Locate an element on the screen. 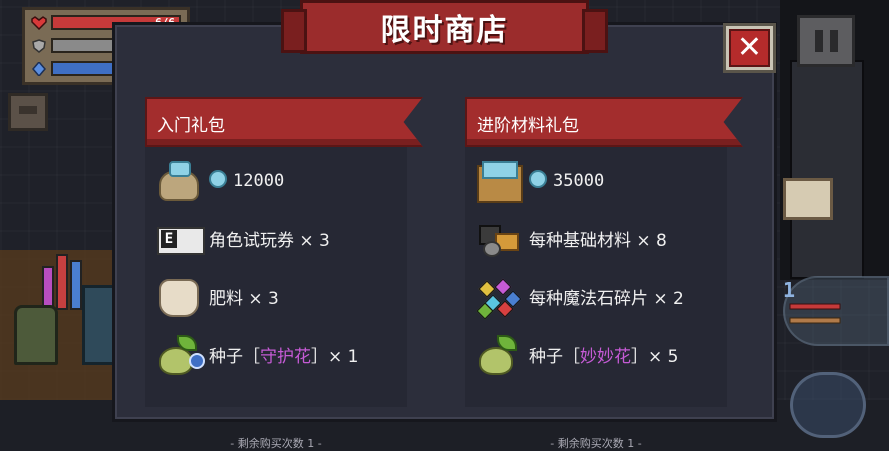  treasure-chest is located at coordinates (28, 112).